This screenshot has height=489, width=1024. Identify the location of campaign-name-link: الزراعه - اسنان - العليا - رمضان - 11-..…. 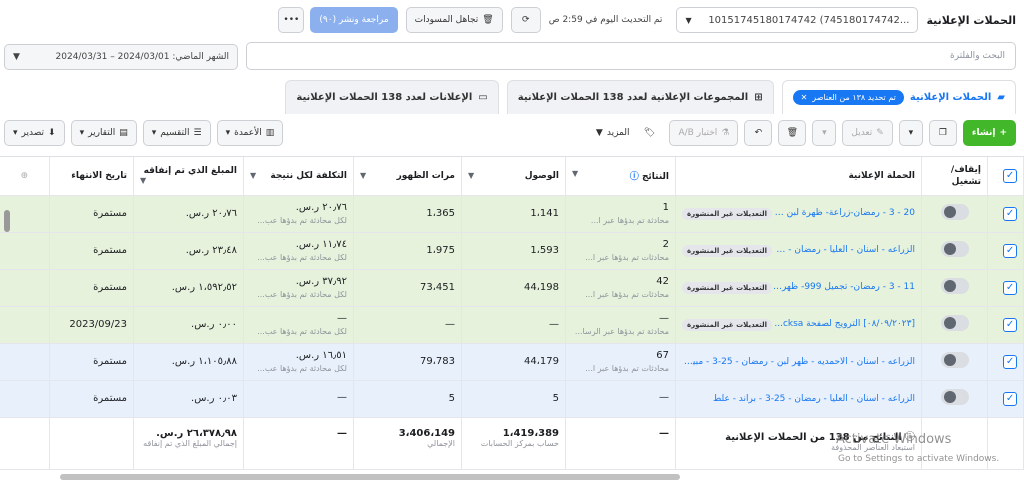
(843, 250).